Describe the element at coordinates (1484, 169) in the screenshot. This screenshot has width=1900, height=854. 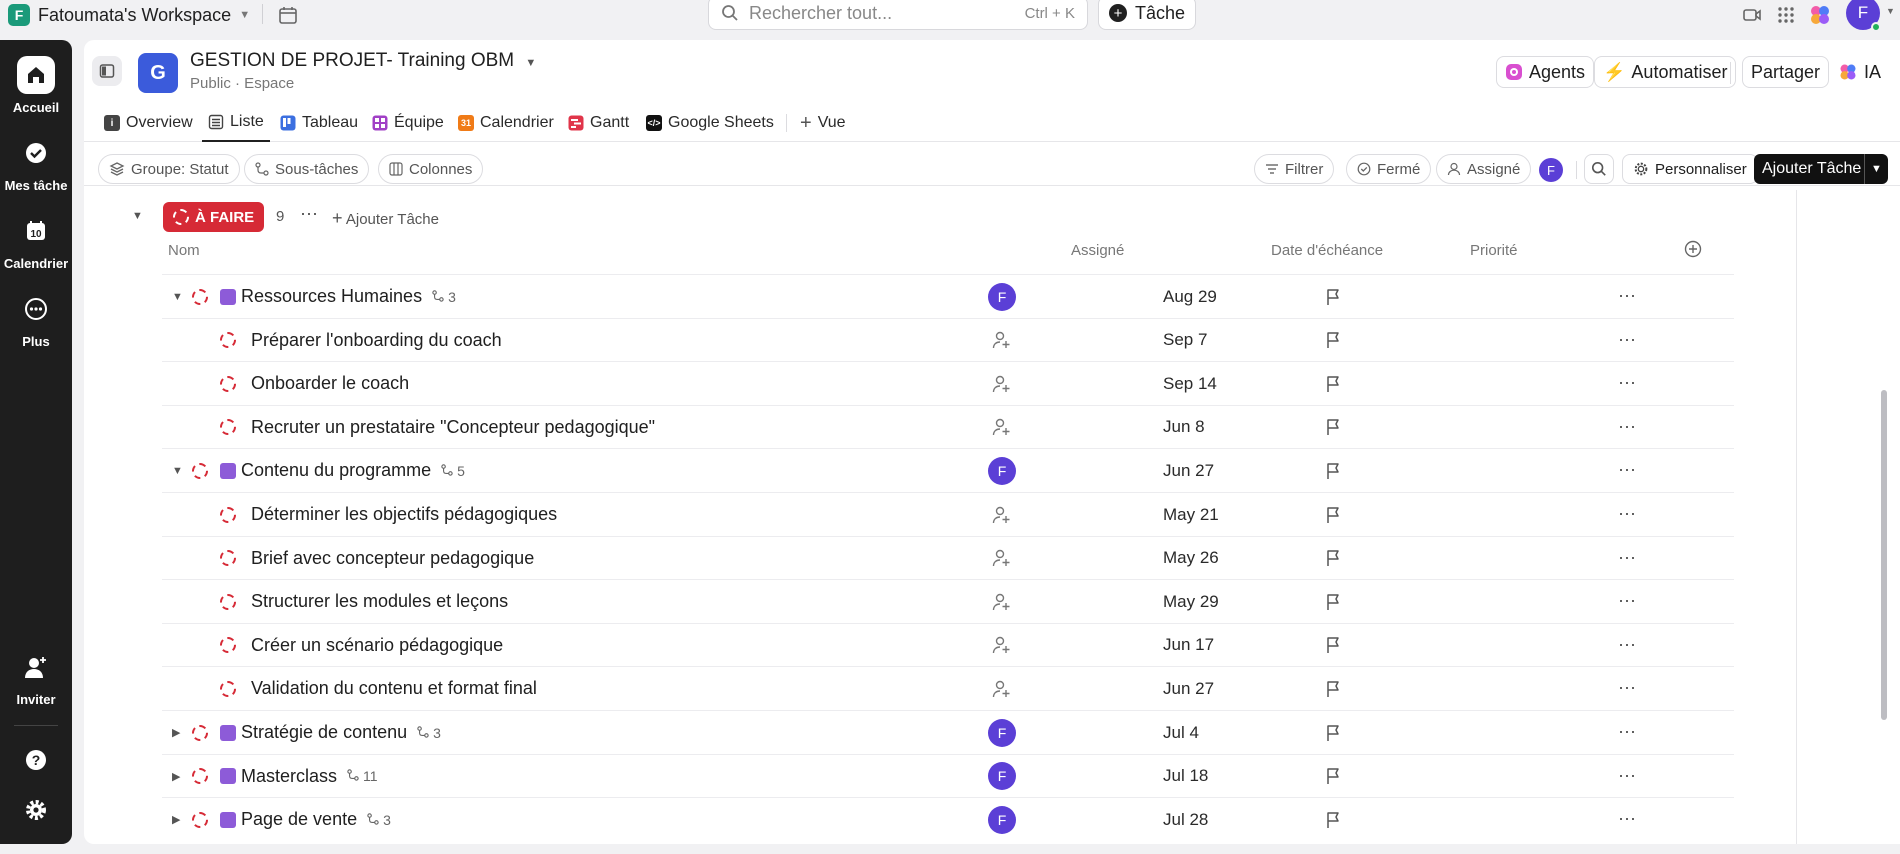
I see `assigned-filter: Assigné` at that location.